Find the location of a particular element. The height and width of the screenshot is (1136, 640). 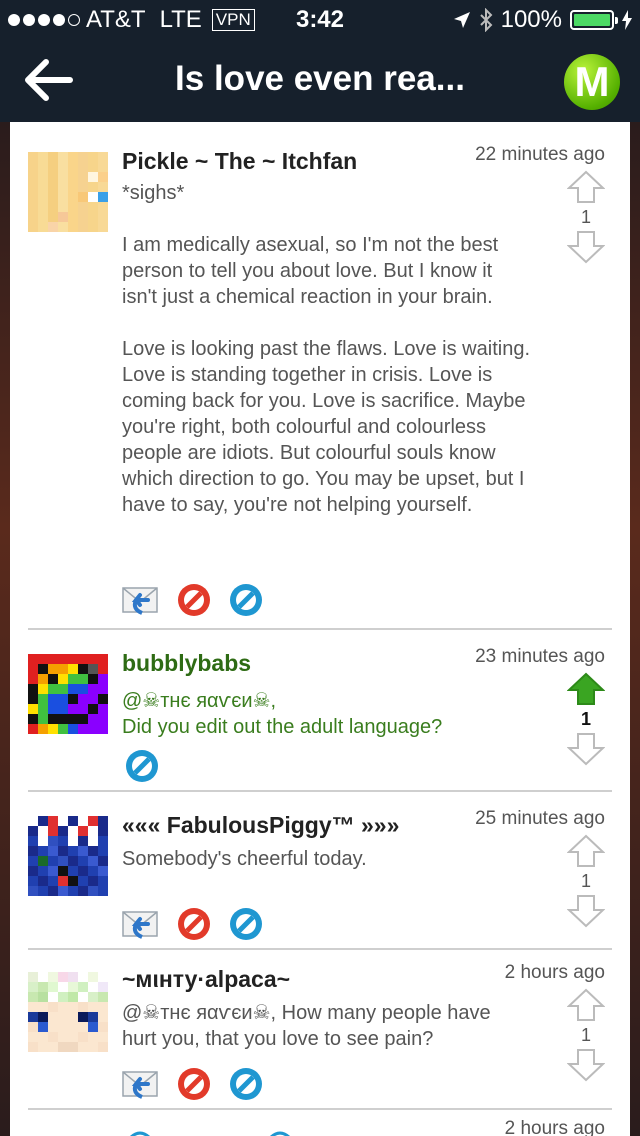

comment-body: Somebody's cheerful today. is located at coordinates (244, 859).